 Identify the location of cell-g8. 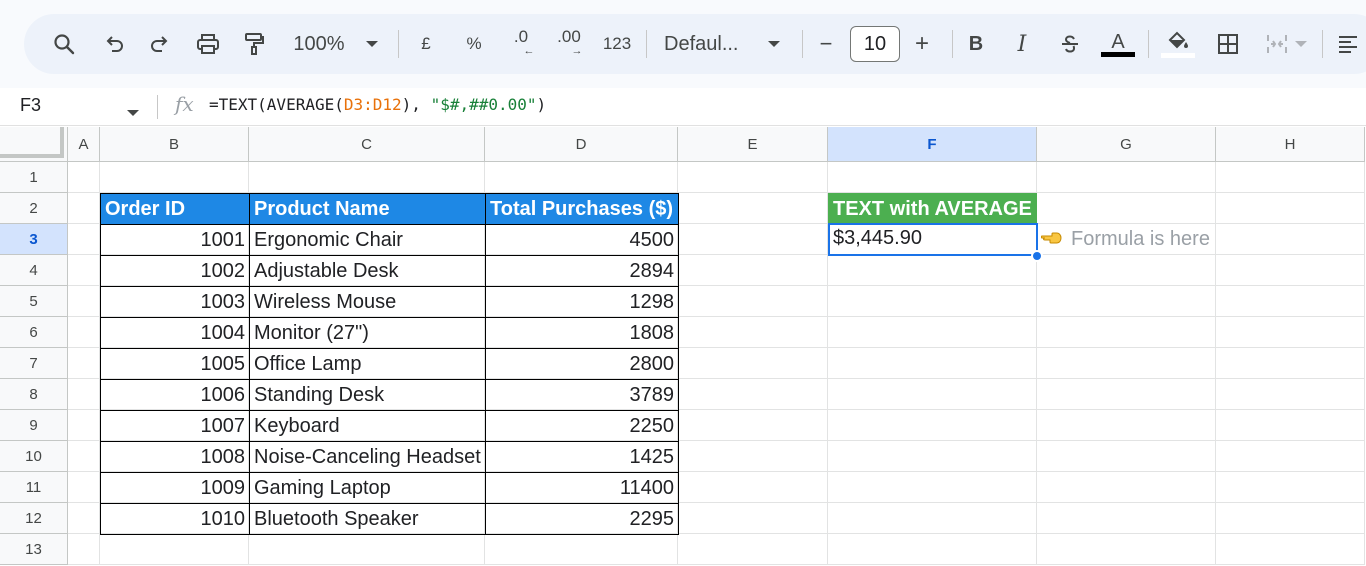
(1126, 394).